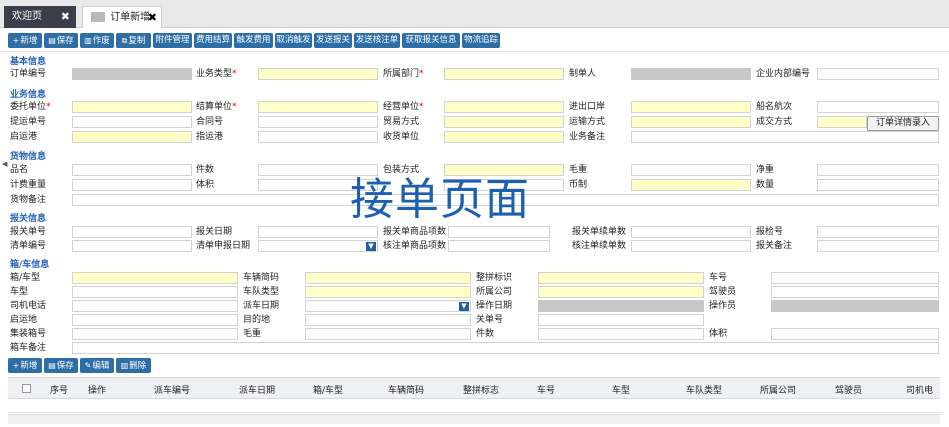 The height and width of the screenshot is (427, 949). I want to click on inspection-no-field, so click(878, 232).